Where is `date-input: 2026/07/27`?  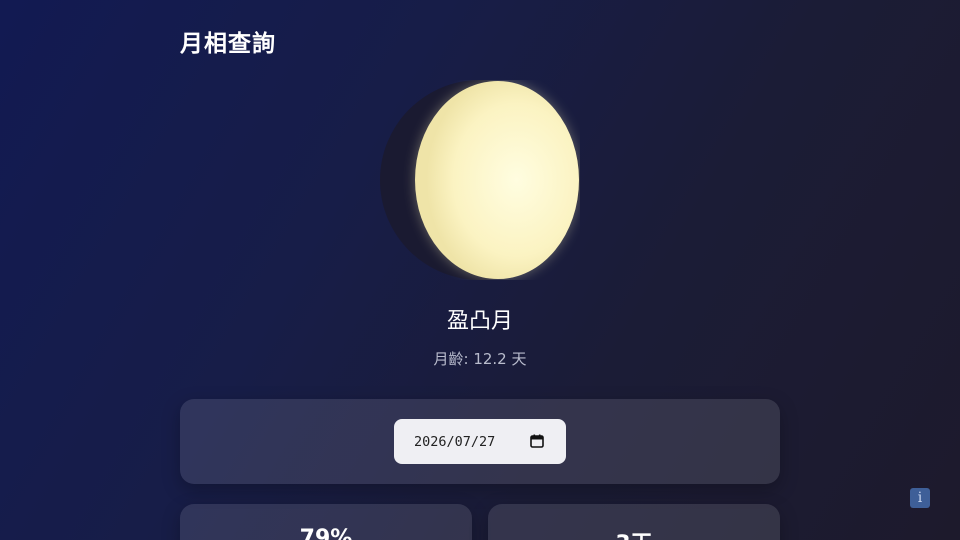
date-input: 2026/07/27 is located at coordinates (480, 441).